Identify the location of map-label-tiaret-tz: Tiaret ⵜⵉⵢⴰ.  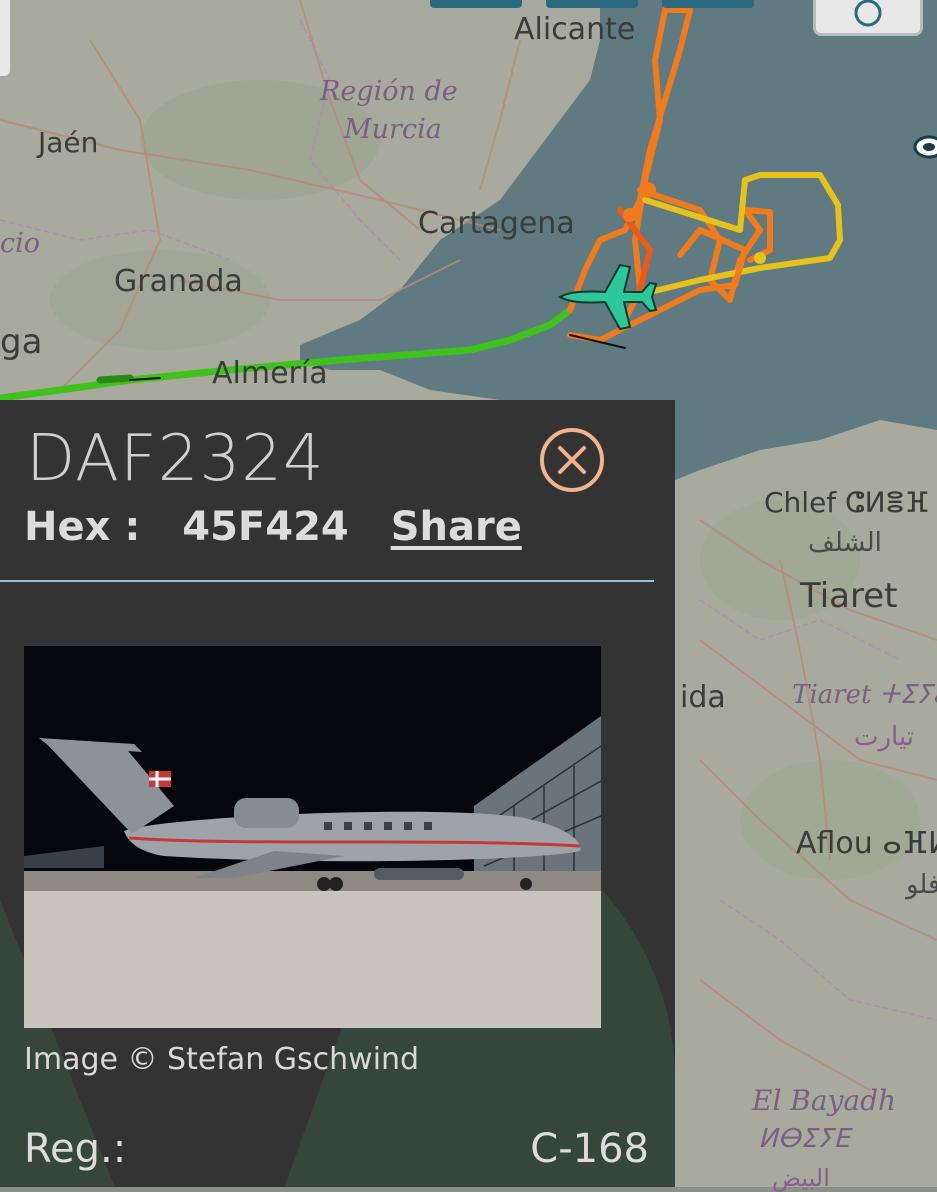
(864, 695).